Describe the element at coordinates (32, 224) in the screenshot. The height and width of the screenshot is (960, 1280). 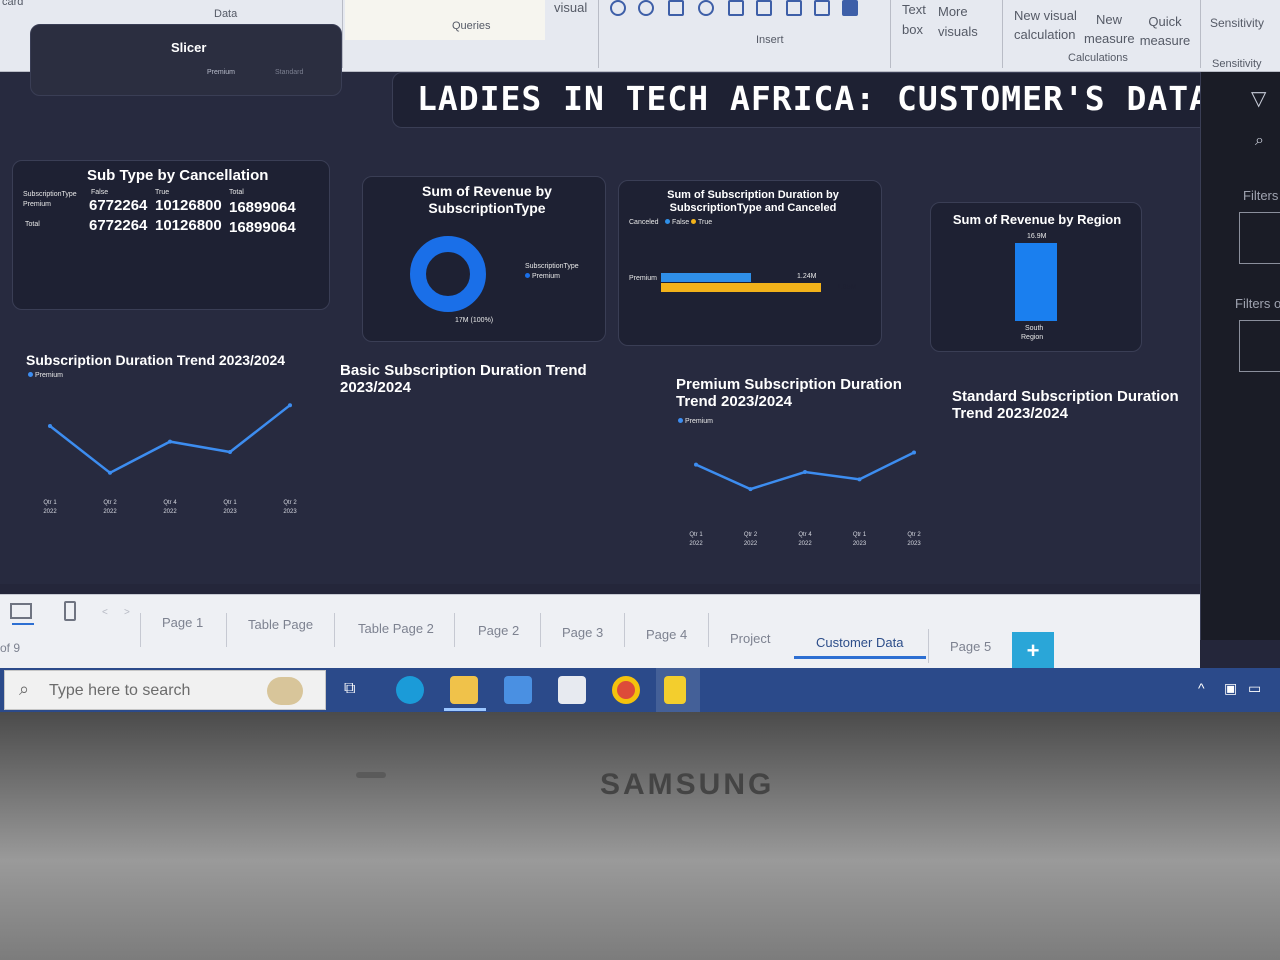
I see `matrix-row-label: Total` at that location.